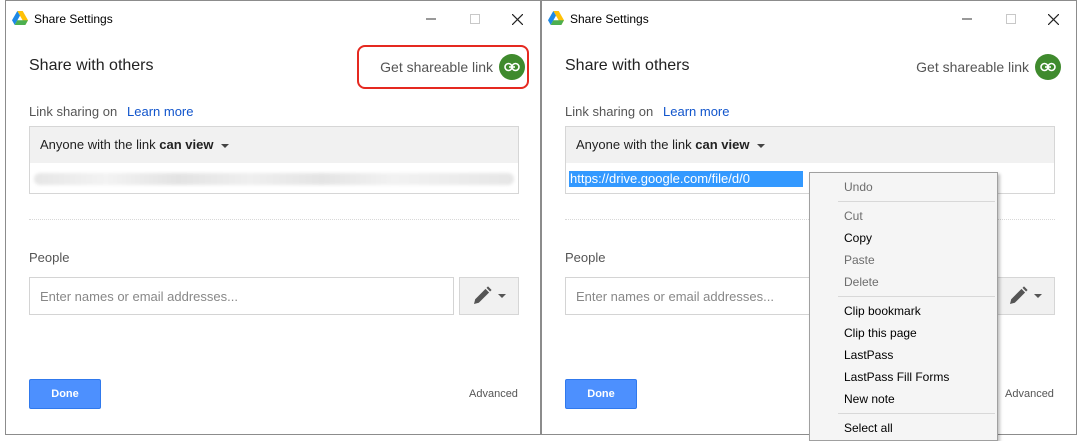  What do you see at coordinates (858, 187) in the screenshot?
I see `context-menu-item-undo: Undo` at bounding box center [858, 187].